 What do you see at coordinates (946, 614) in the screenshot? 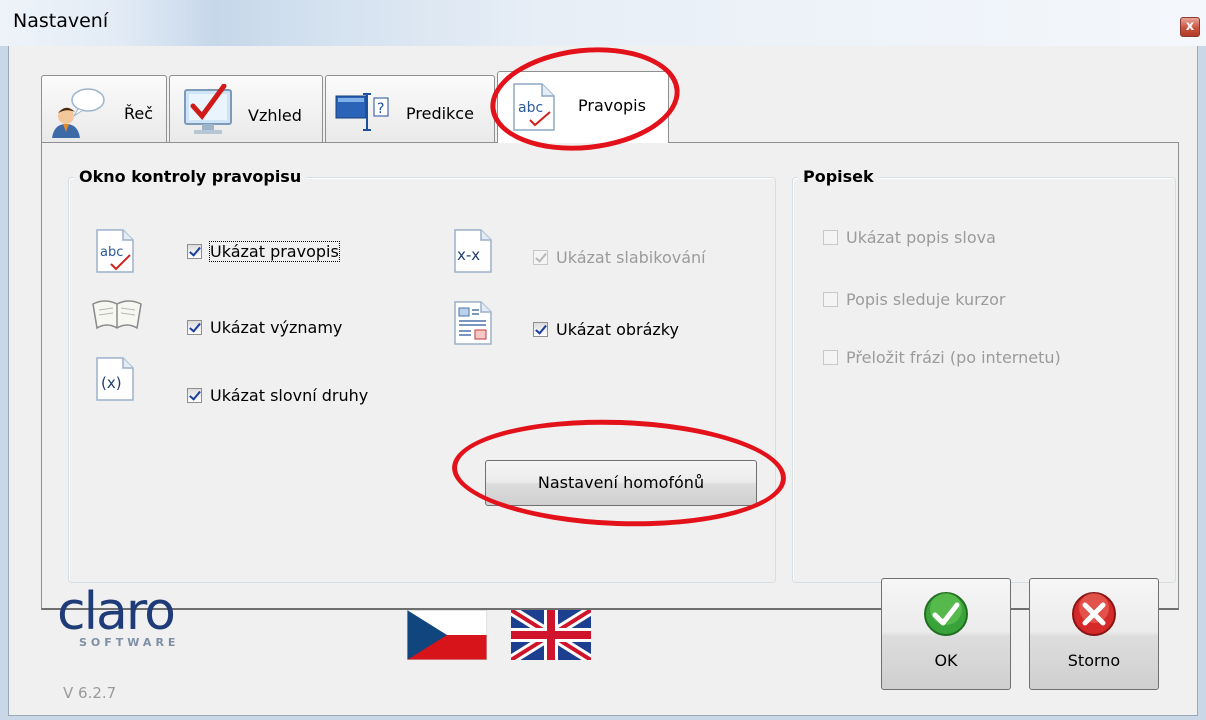
I see `checkmark-icon` at bounding box center [946, 614].